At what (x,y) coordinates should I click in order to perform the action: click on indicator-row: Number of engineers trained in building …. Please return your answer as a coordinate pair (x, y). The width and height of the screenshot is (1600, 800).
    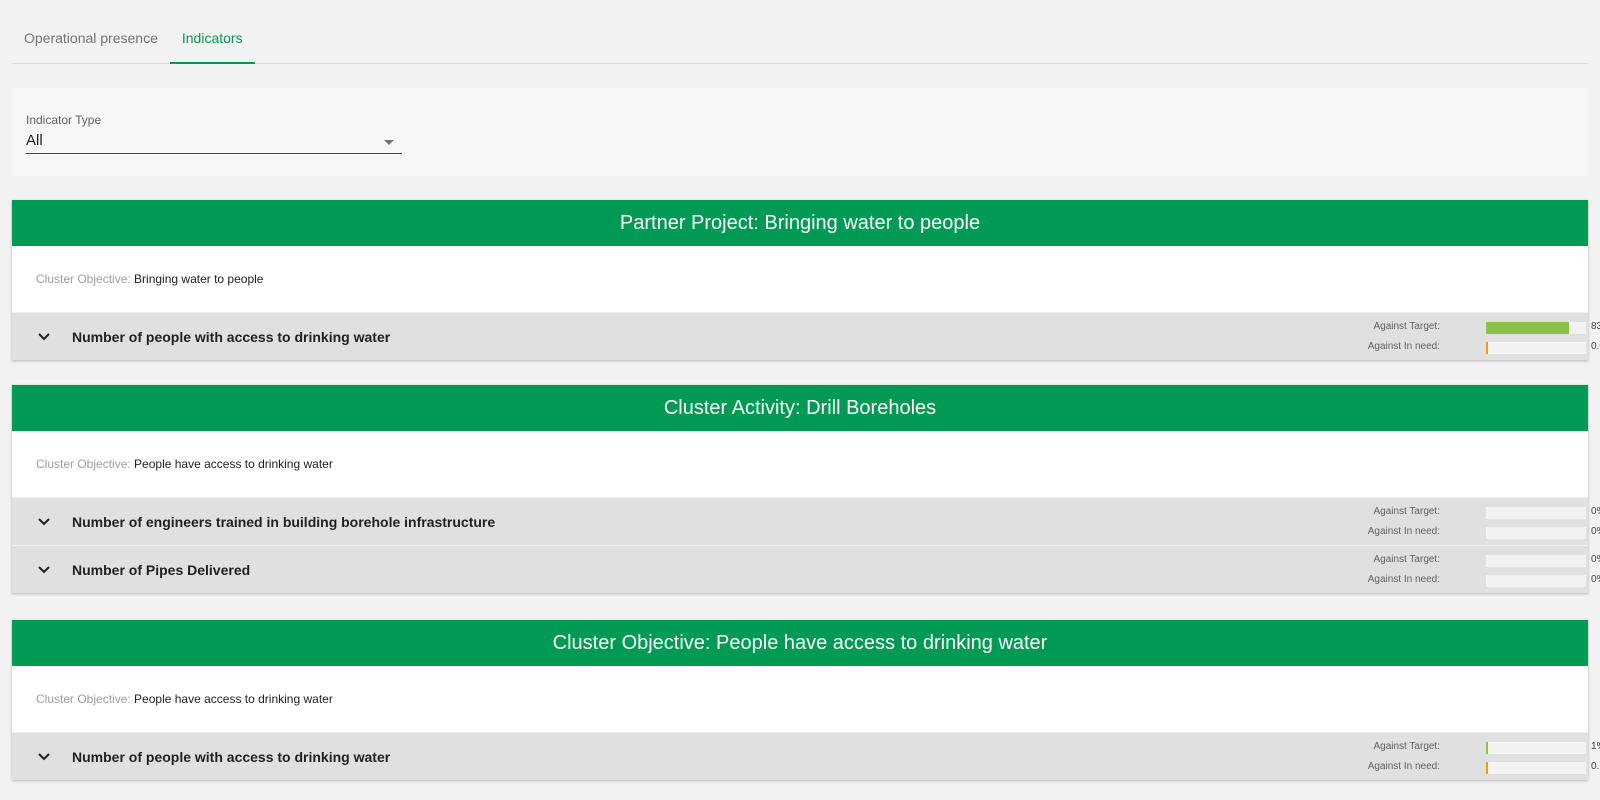
    Looking at the image, I should click on (806, 521).